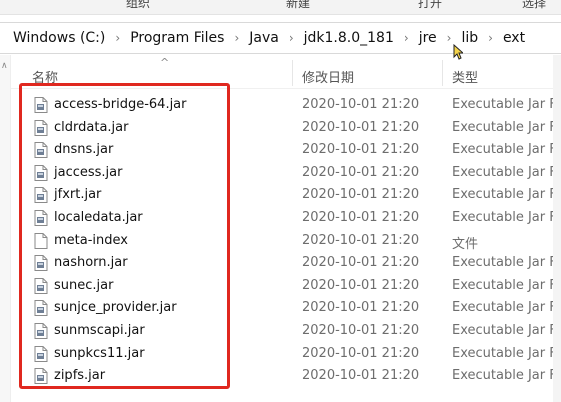  What do you see at coordinates (79, 375) in the screenshot?
I see `file-name: zipfs.jar` at bounding box center [79, 375].